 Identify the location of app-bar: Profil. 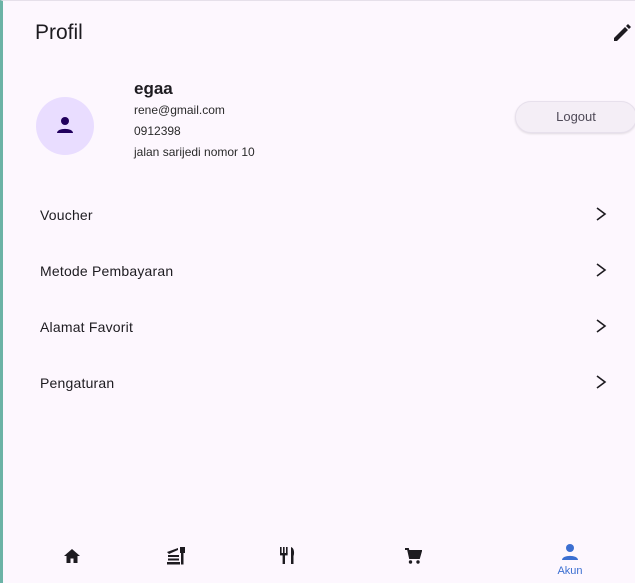
(319, 32).